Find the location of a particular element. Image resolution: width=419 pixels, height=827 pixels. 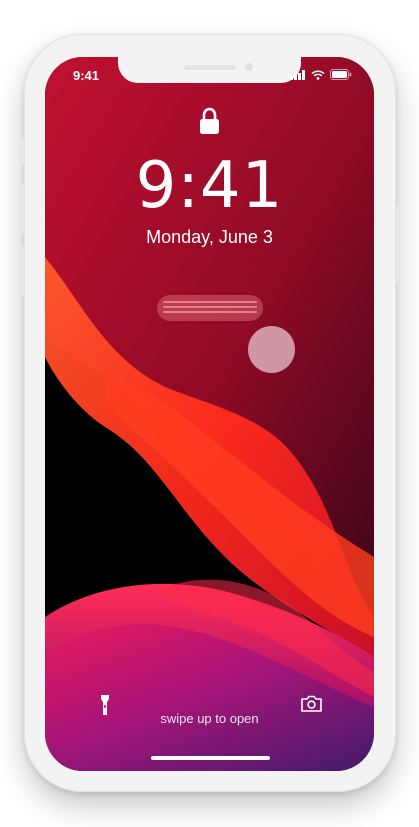

speaker-grille is located at coordinates (210, 67).